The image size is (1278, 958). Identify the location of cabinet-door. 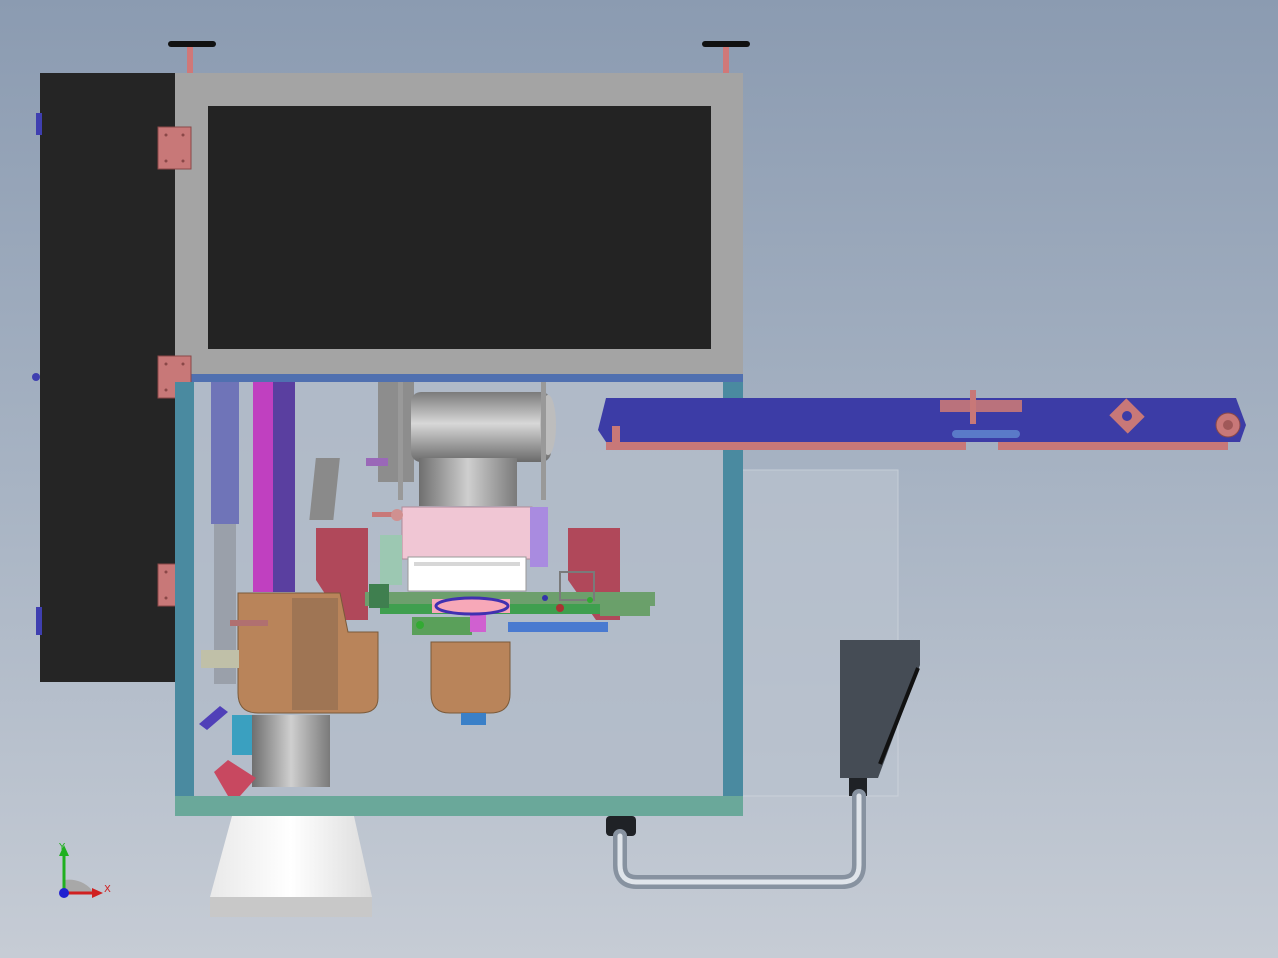
(107, 377).